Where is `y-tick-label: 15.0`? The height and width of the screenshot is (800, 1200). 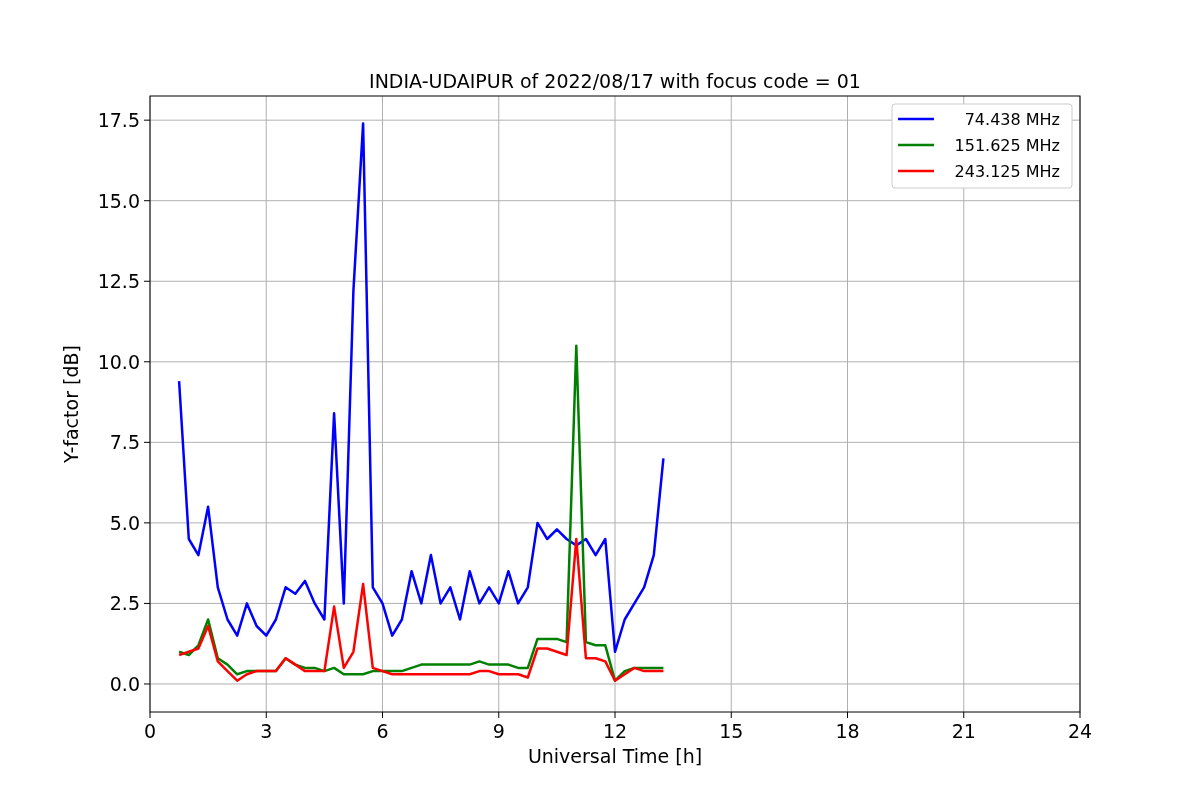
y-tick-label: 15.0 is located at coordinates (118, 200).